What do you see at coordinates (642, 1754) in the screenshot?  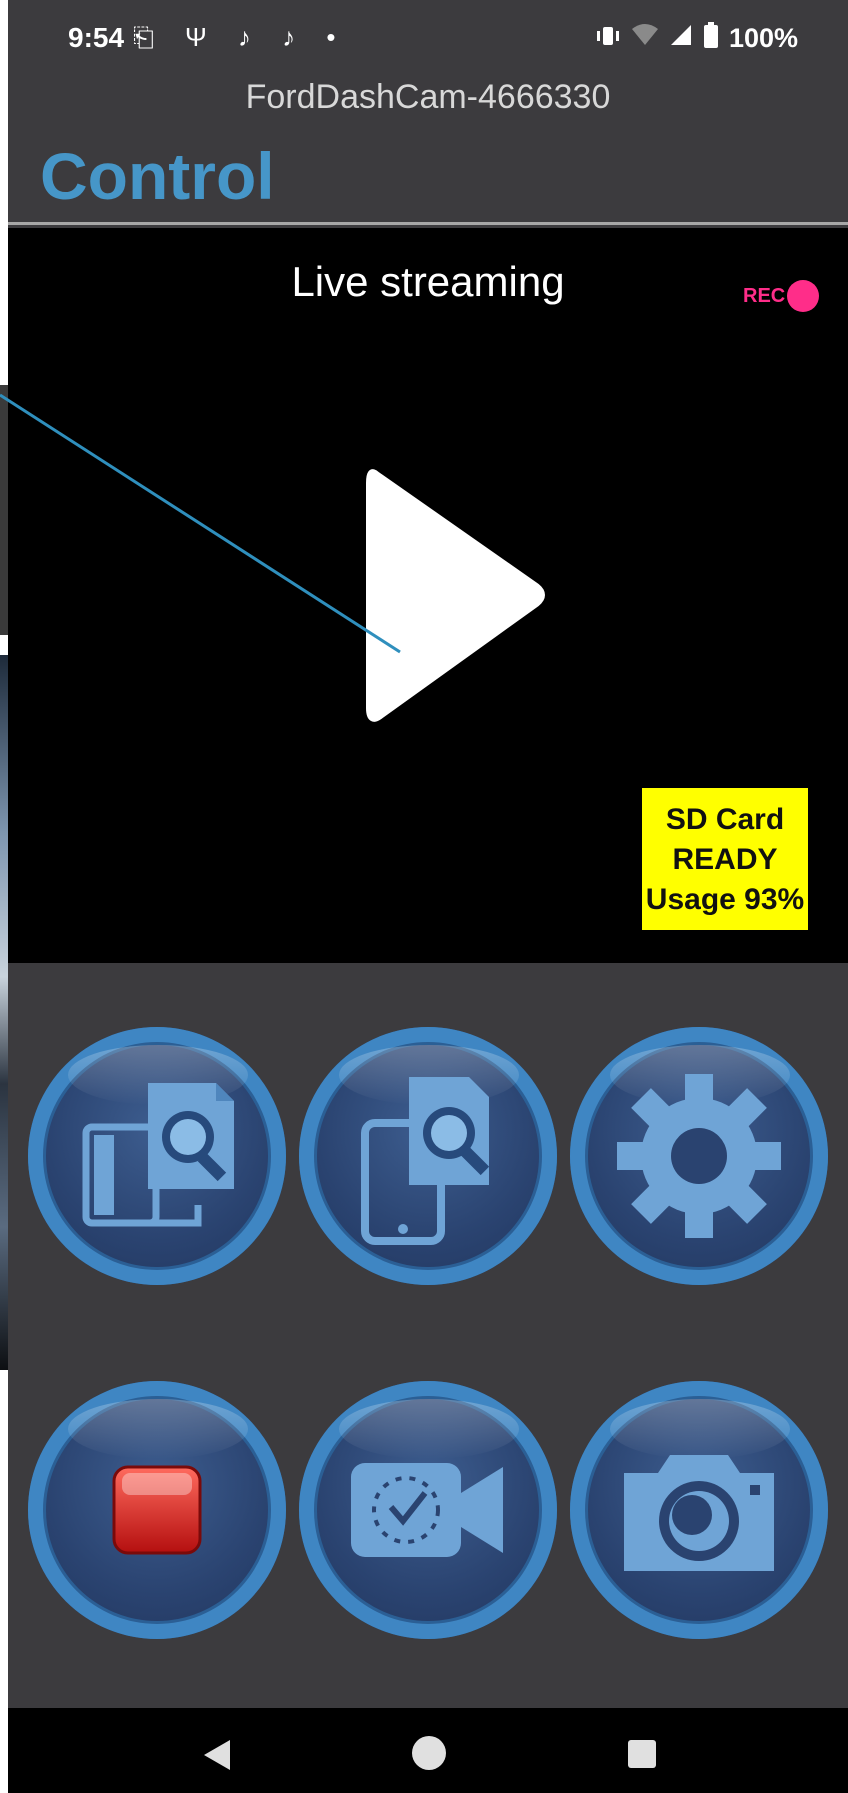 I see `recents-icon` at bounding box center [642, 1754].